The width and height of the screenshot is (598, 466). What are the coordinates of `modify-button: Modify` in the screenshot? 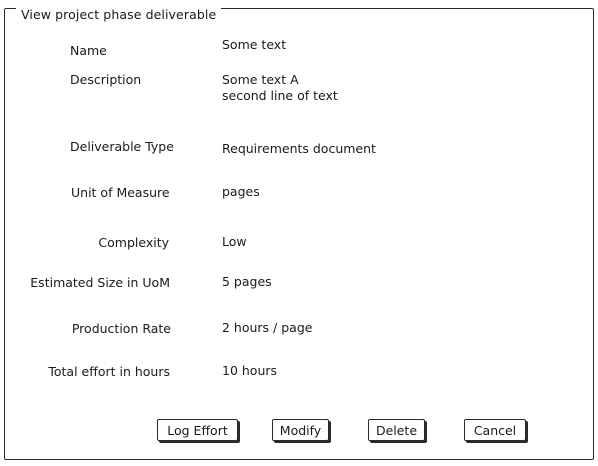 It's located at (300, 430).